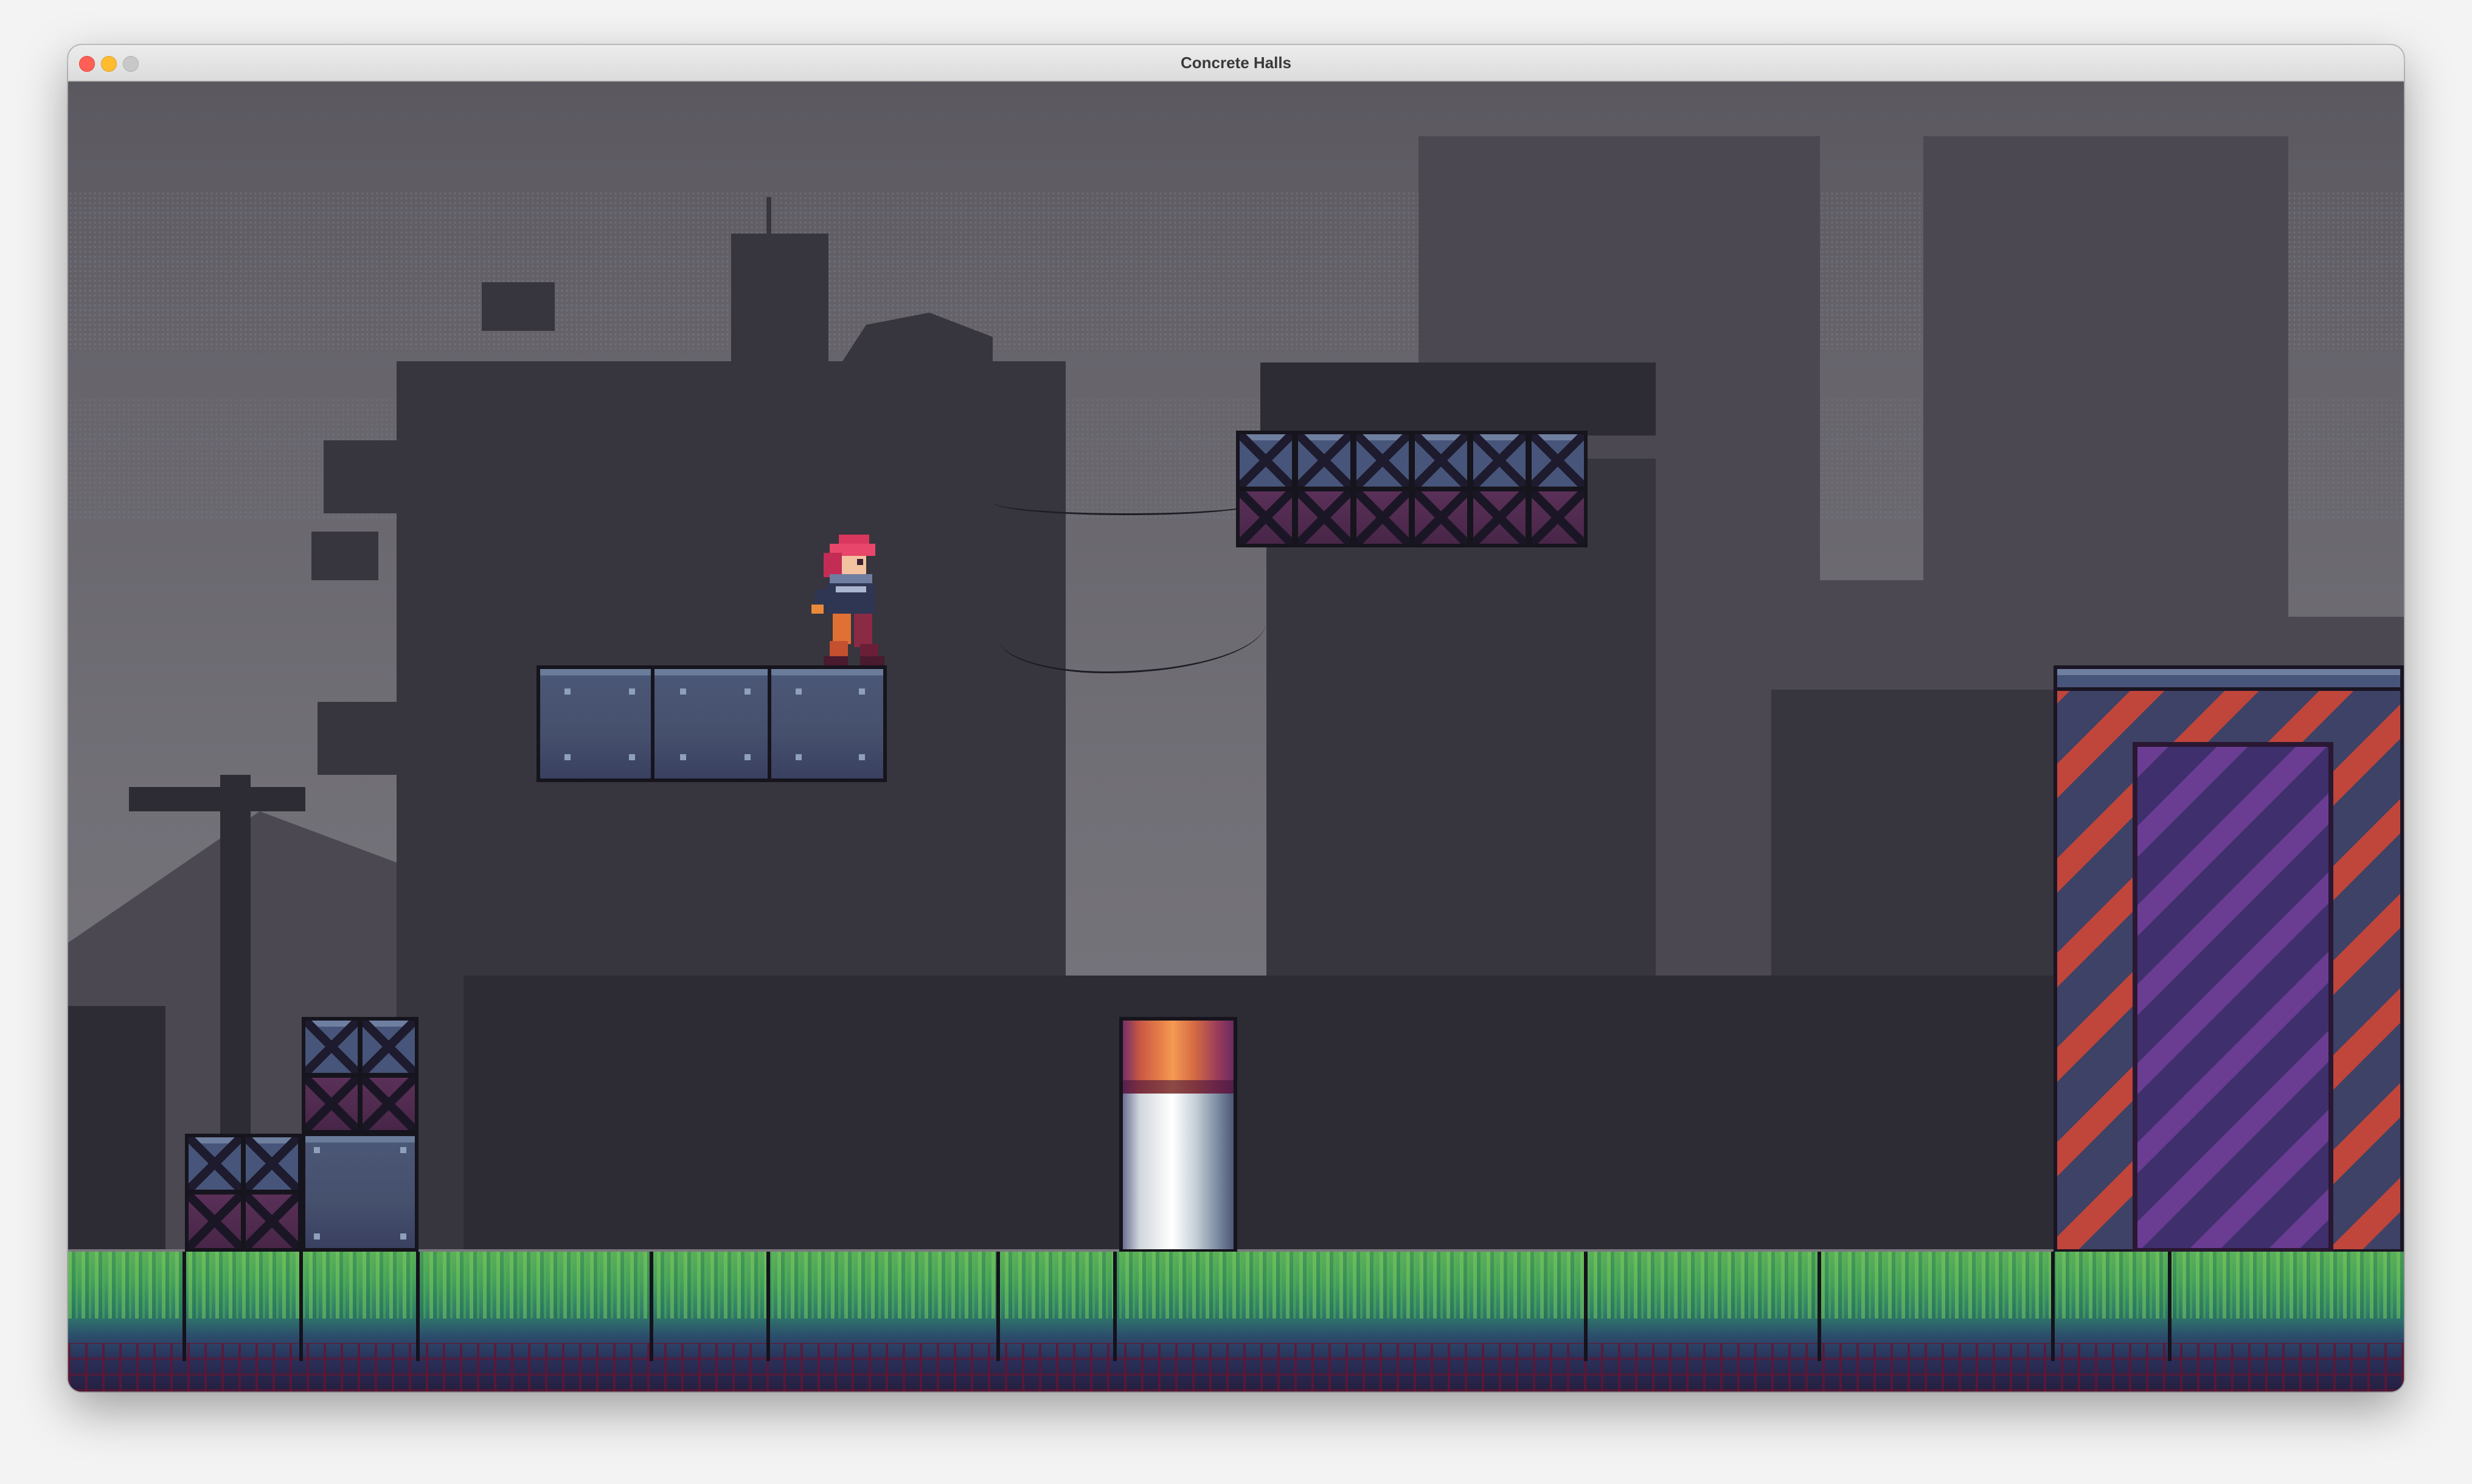 The height and width of the screenshot is (1484, 2472). What do you see at coordinates (1698, 1112) in the screenshot?
I see `near-block-right` at bounding box center [1698, 1112].